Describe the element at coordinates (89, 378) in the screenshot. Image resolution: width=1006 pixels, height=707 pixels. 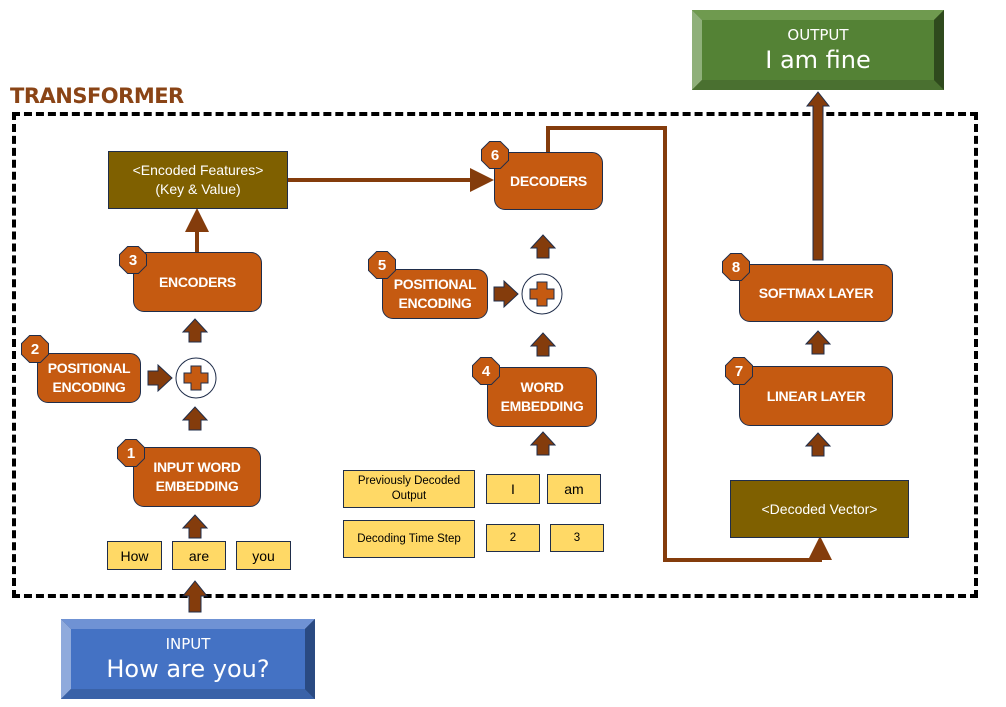
I see `step-positional-encoding-encoder: POSITIONAL ENCODING` at that location.